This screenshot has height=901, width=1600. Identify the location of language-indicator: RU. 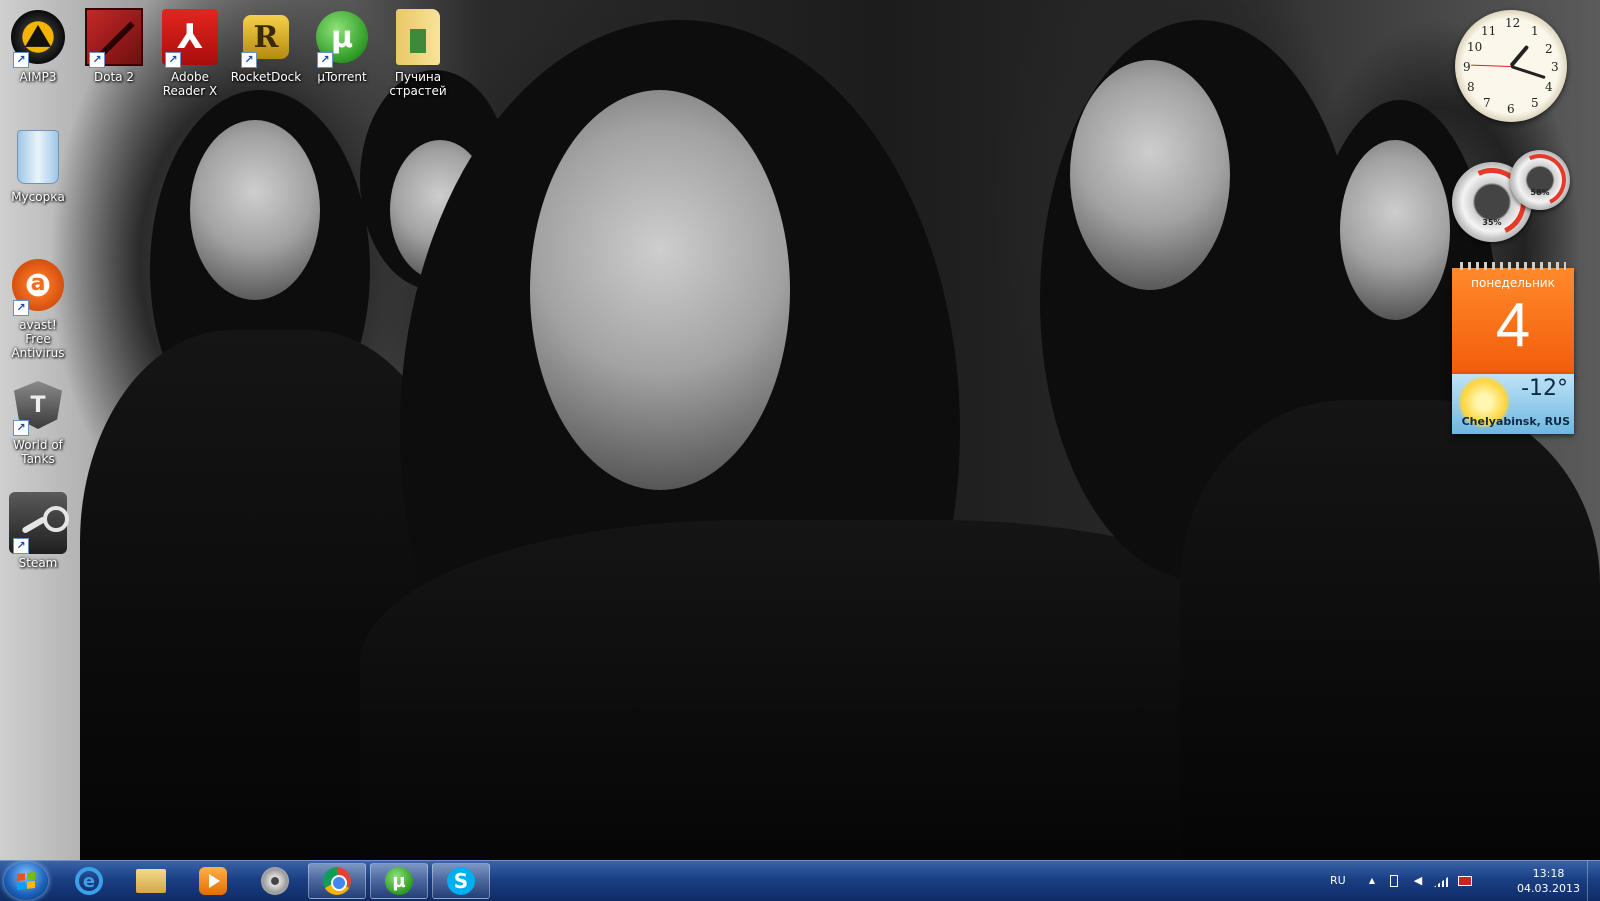
(1338, 880).